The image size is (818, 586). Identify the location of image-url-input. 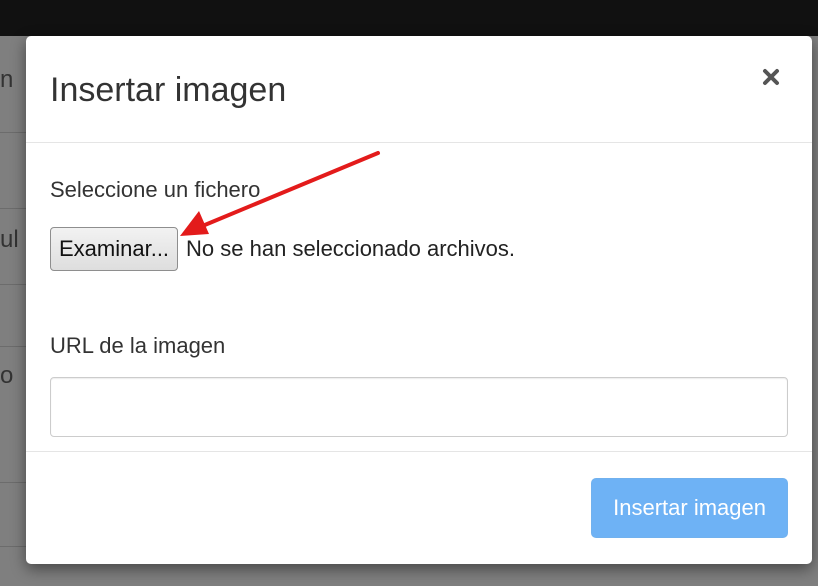
(419, 407).